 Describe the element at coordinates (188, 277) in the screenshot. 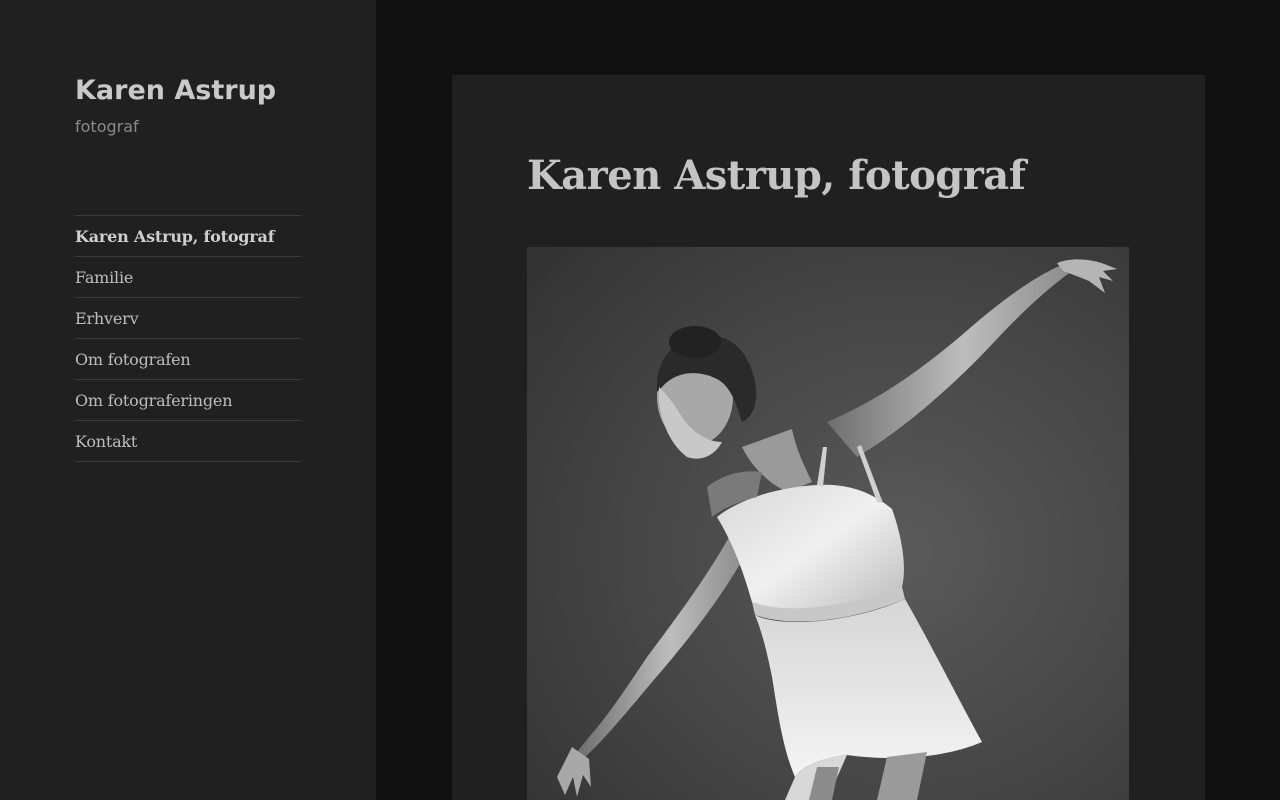

I see `nav-item-familie: Familie` at that location.